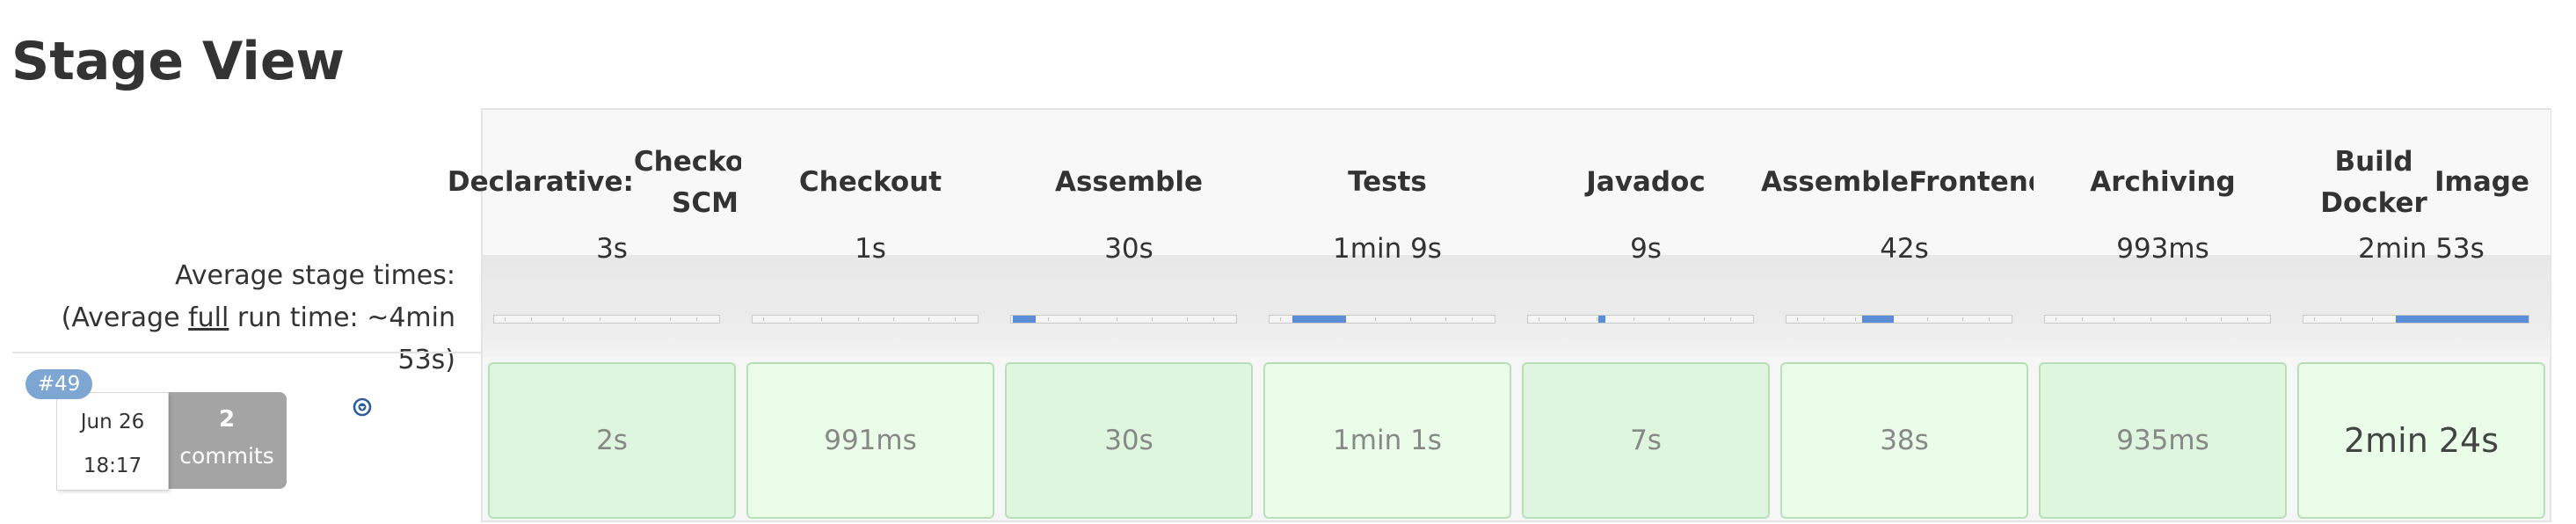  I want to click on stage-average-time: 3s, so click(612, 249).